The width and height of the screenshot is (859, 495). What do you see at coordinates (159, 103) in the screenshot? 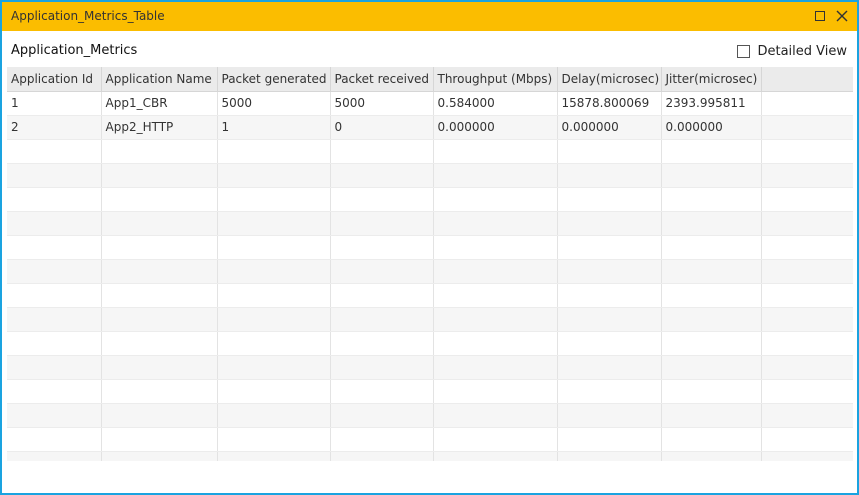
I see `cell-application-name: App1_CBR` at bounding box center [159, 103].